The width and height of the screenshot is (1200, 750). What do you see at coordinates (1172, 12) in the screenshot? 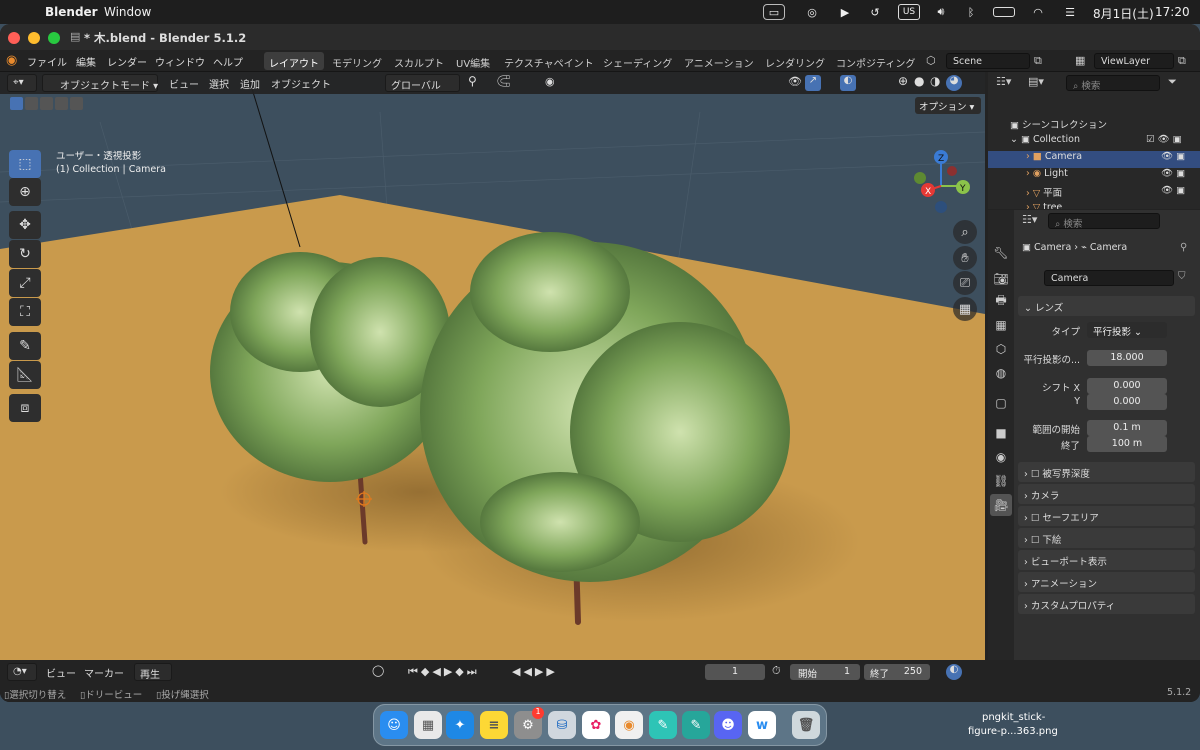
I see `menubar-time: 17:20` at bounding box center [1172, 12].